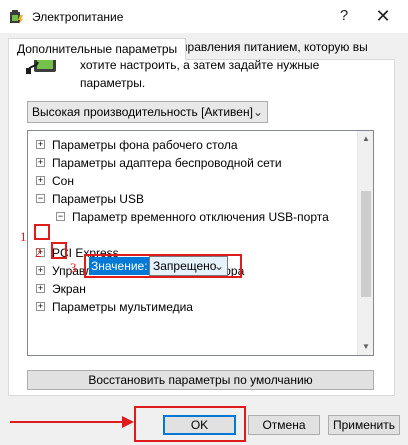 The width and height of the screenshot is (408, 445). I want to click on setting-value-text: Запрещено, so click(185, 266).